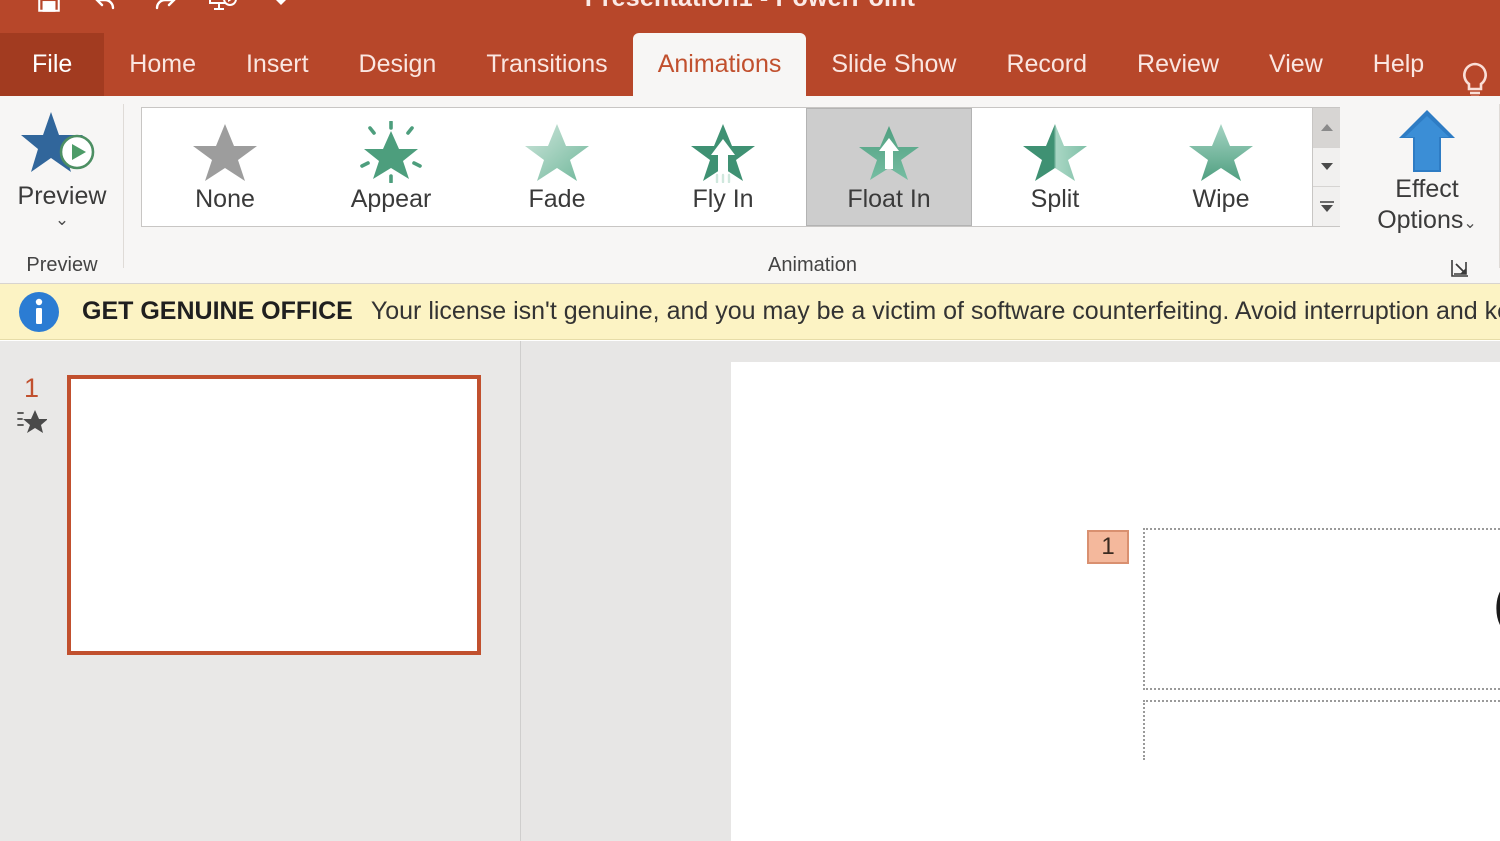  I want to click on gallery-item-fly-in: Fly In, so click(723, 167).